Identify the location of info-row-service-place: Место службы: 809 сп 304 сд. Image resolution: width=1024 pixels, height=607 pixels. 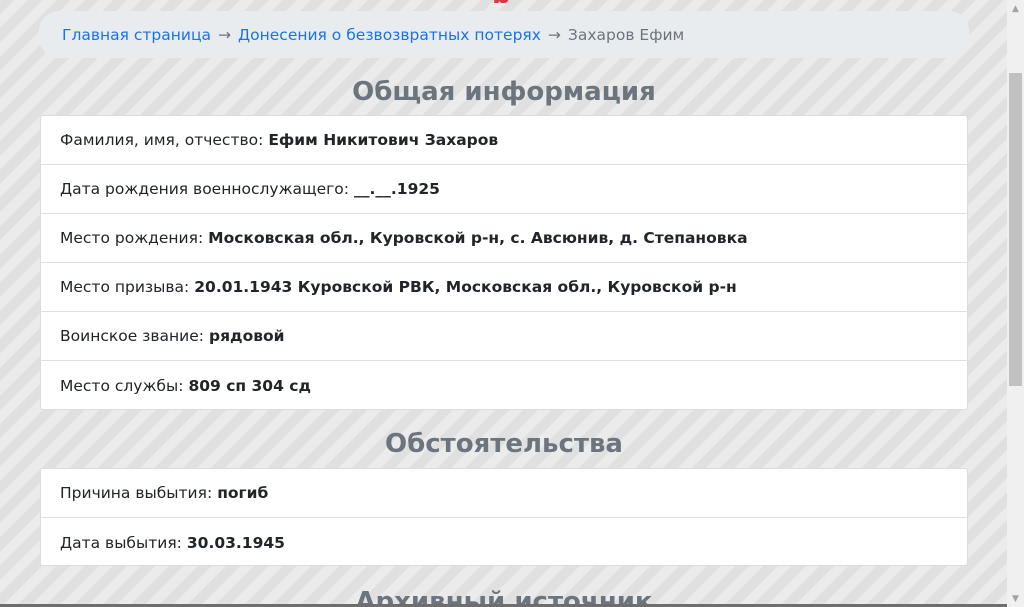
(504, 385).